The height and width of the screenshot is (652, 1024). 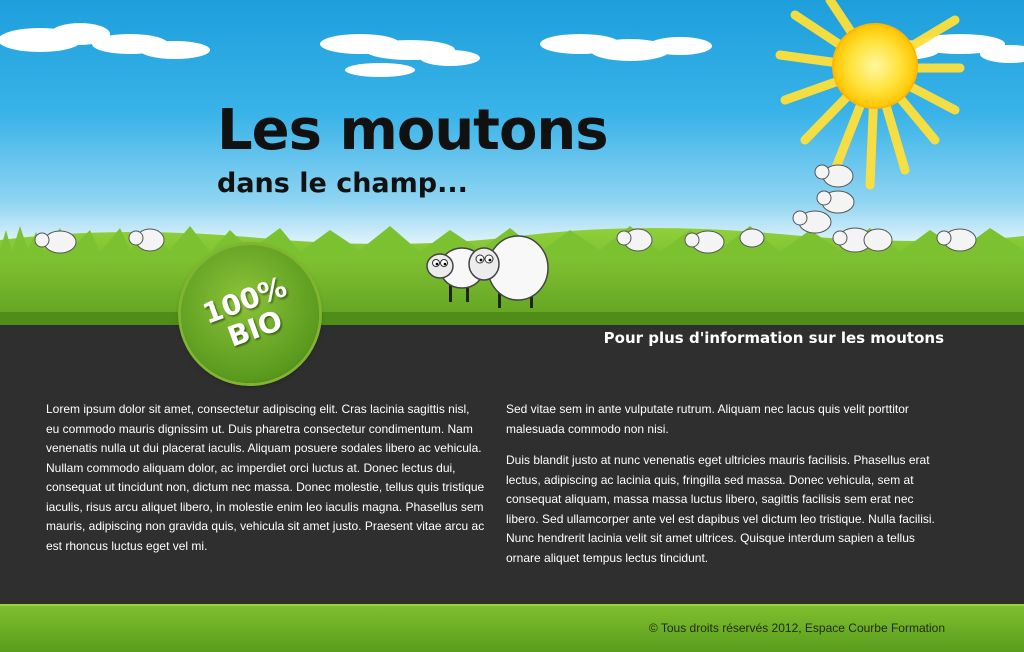 I want to click on bio-badge: 100% BIO, so click(x=250, y=314).